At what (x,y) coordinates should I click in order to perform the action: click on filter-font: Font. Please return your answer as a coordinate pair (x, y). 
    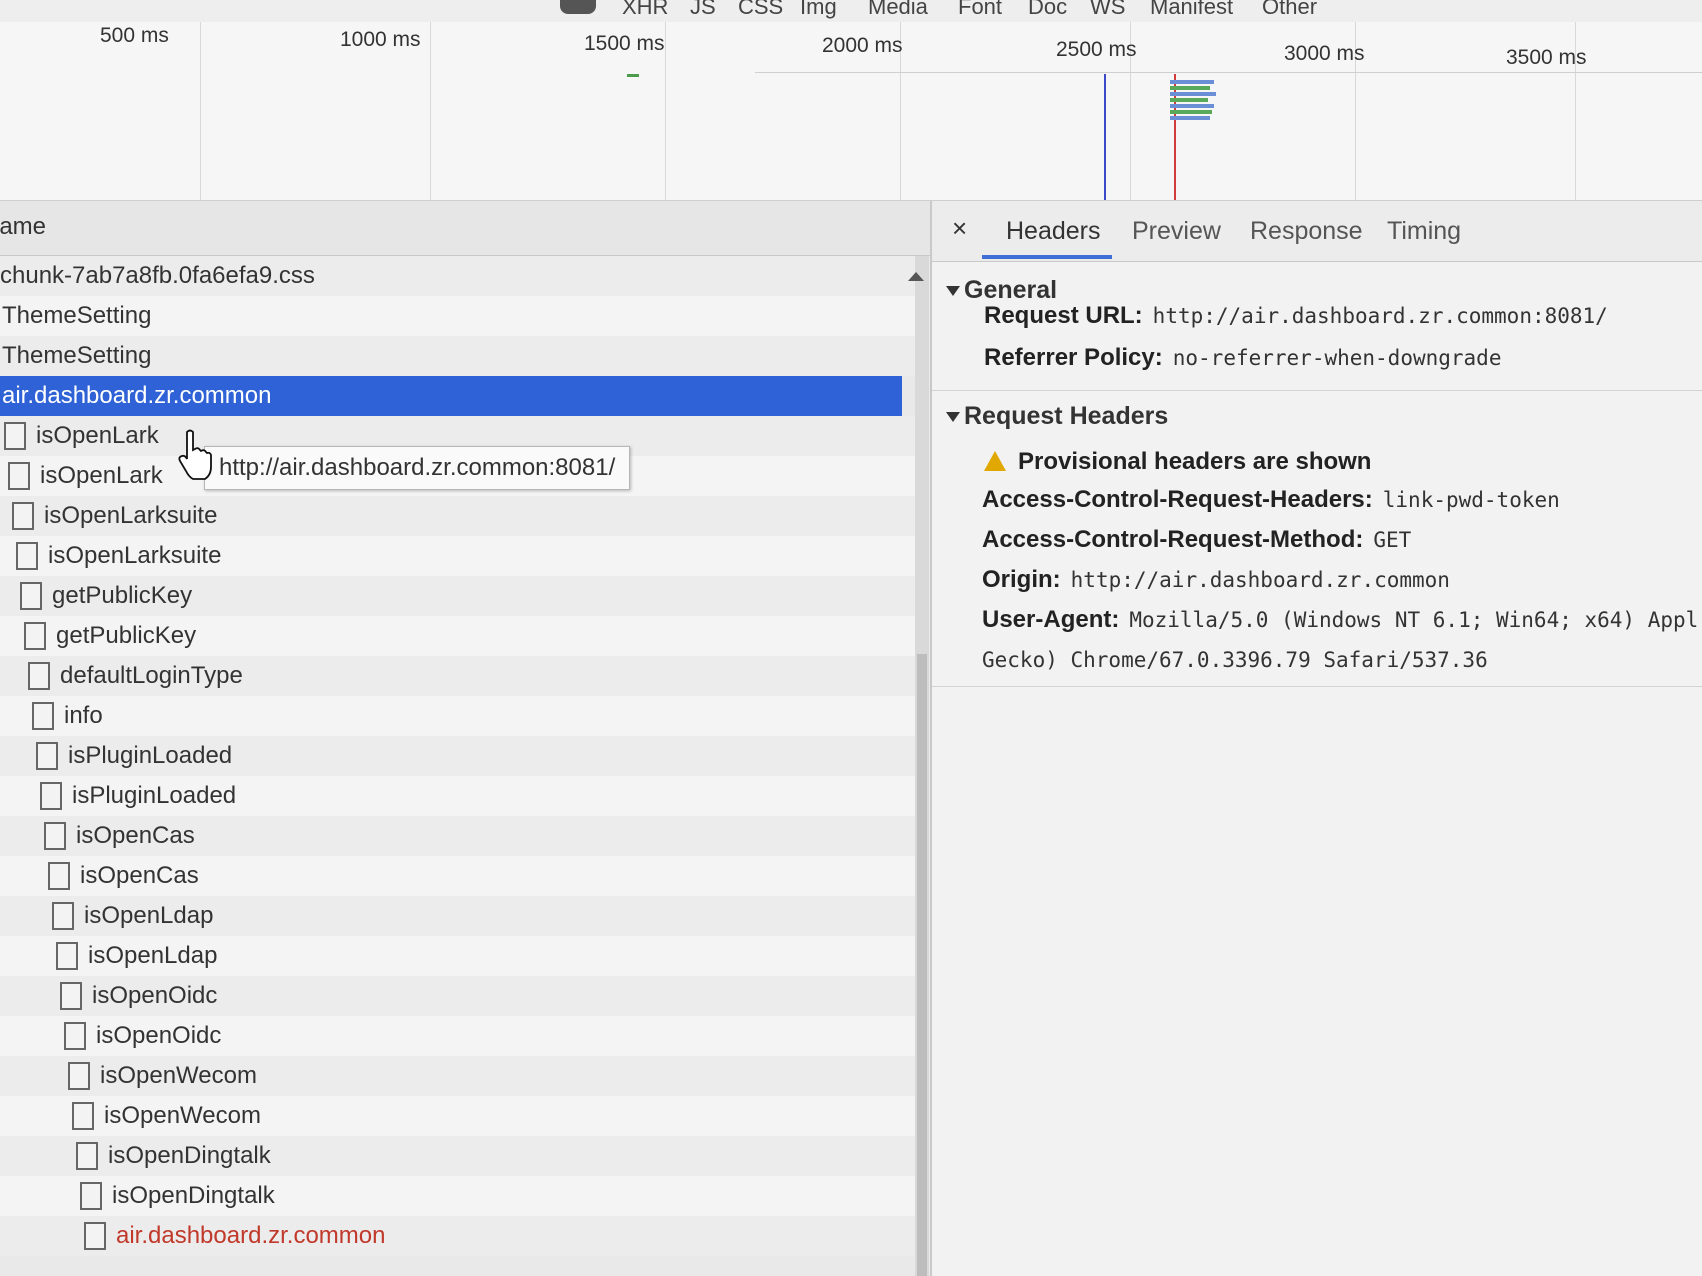
    Looking at the image, I should click on (980, 10).